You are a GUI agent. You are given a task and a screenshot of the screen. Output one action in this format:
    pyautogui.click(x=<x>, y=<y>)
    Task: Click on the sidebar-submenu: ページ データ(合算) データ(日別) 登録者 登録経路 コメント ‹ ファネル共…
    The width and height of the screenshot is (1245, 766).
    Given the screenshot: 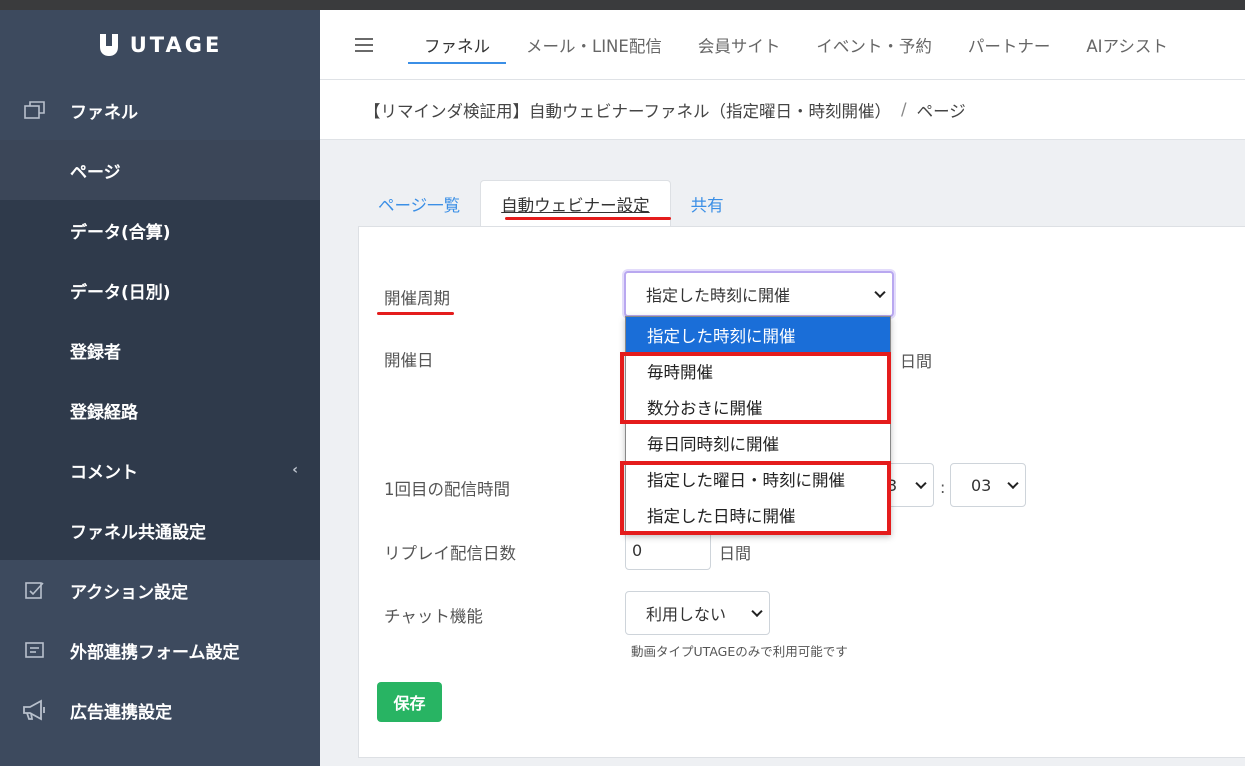 What is the action you would take?
    pyautogui.click(x=160, y=350)
    